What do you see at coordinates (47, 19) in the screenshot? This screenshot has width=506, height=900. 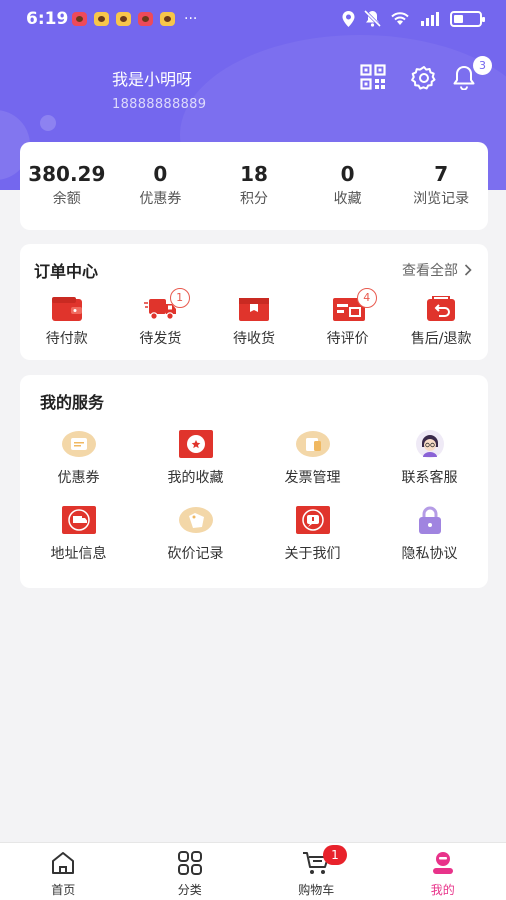 I see `status-time: 6:19` at bounding box center [47, 19].